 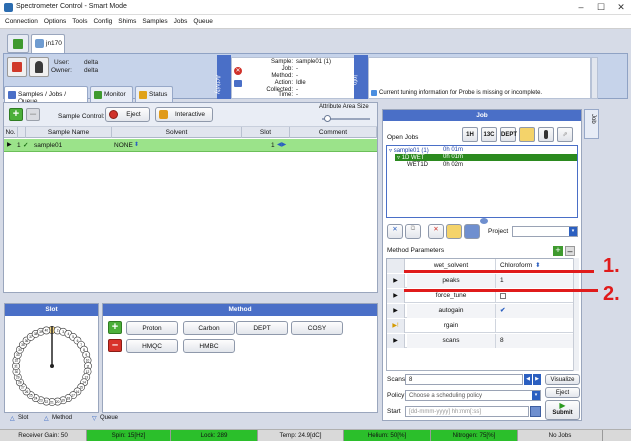 I want to click on project-dropdown-icon: ▾, so click(x=573, y=231).